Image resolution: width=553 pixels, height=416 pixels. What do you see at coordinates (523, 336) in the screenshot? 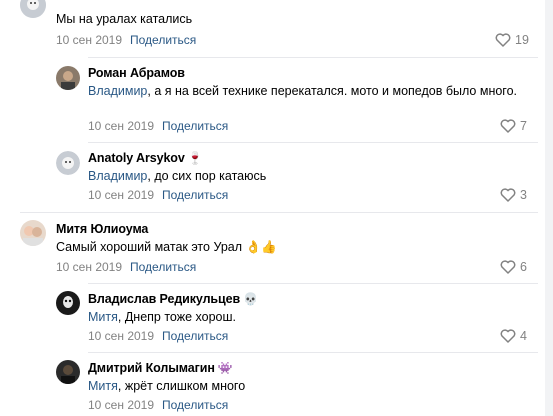
I see `like-count: 4` at bounding box center [523, 336].